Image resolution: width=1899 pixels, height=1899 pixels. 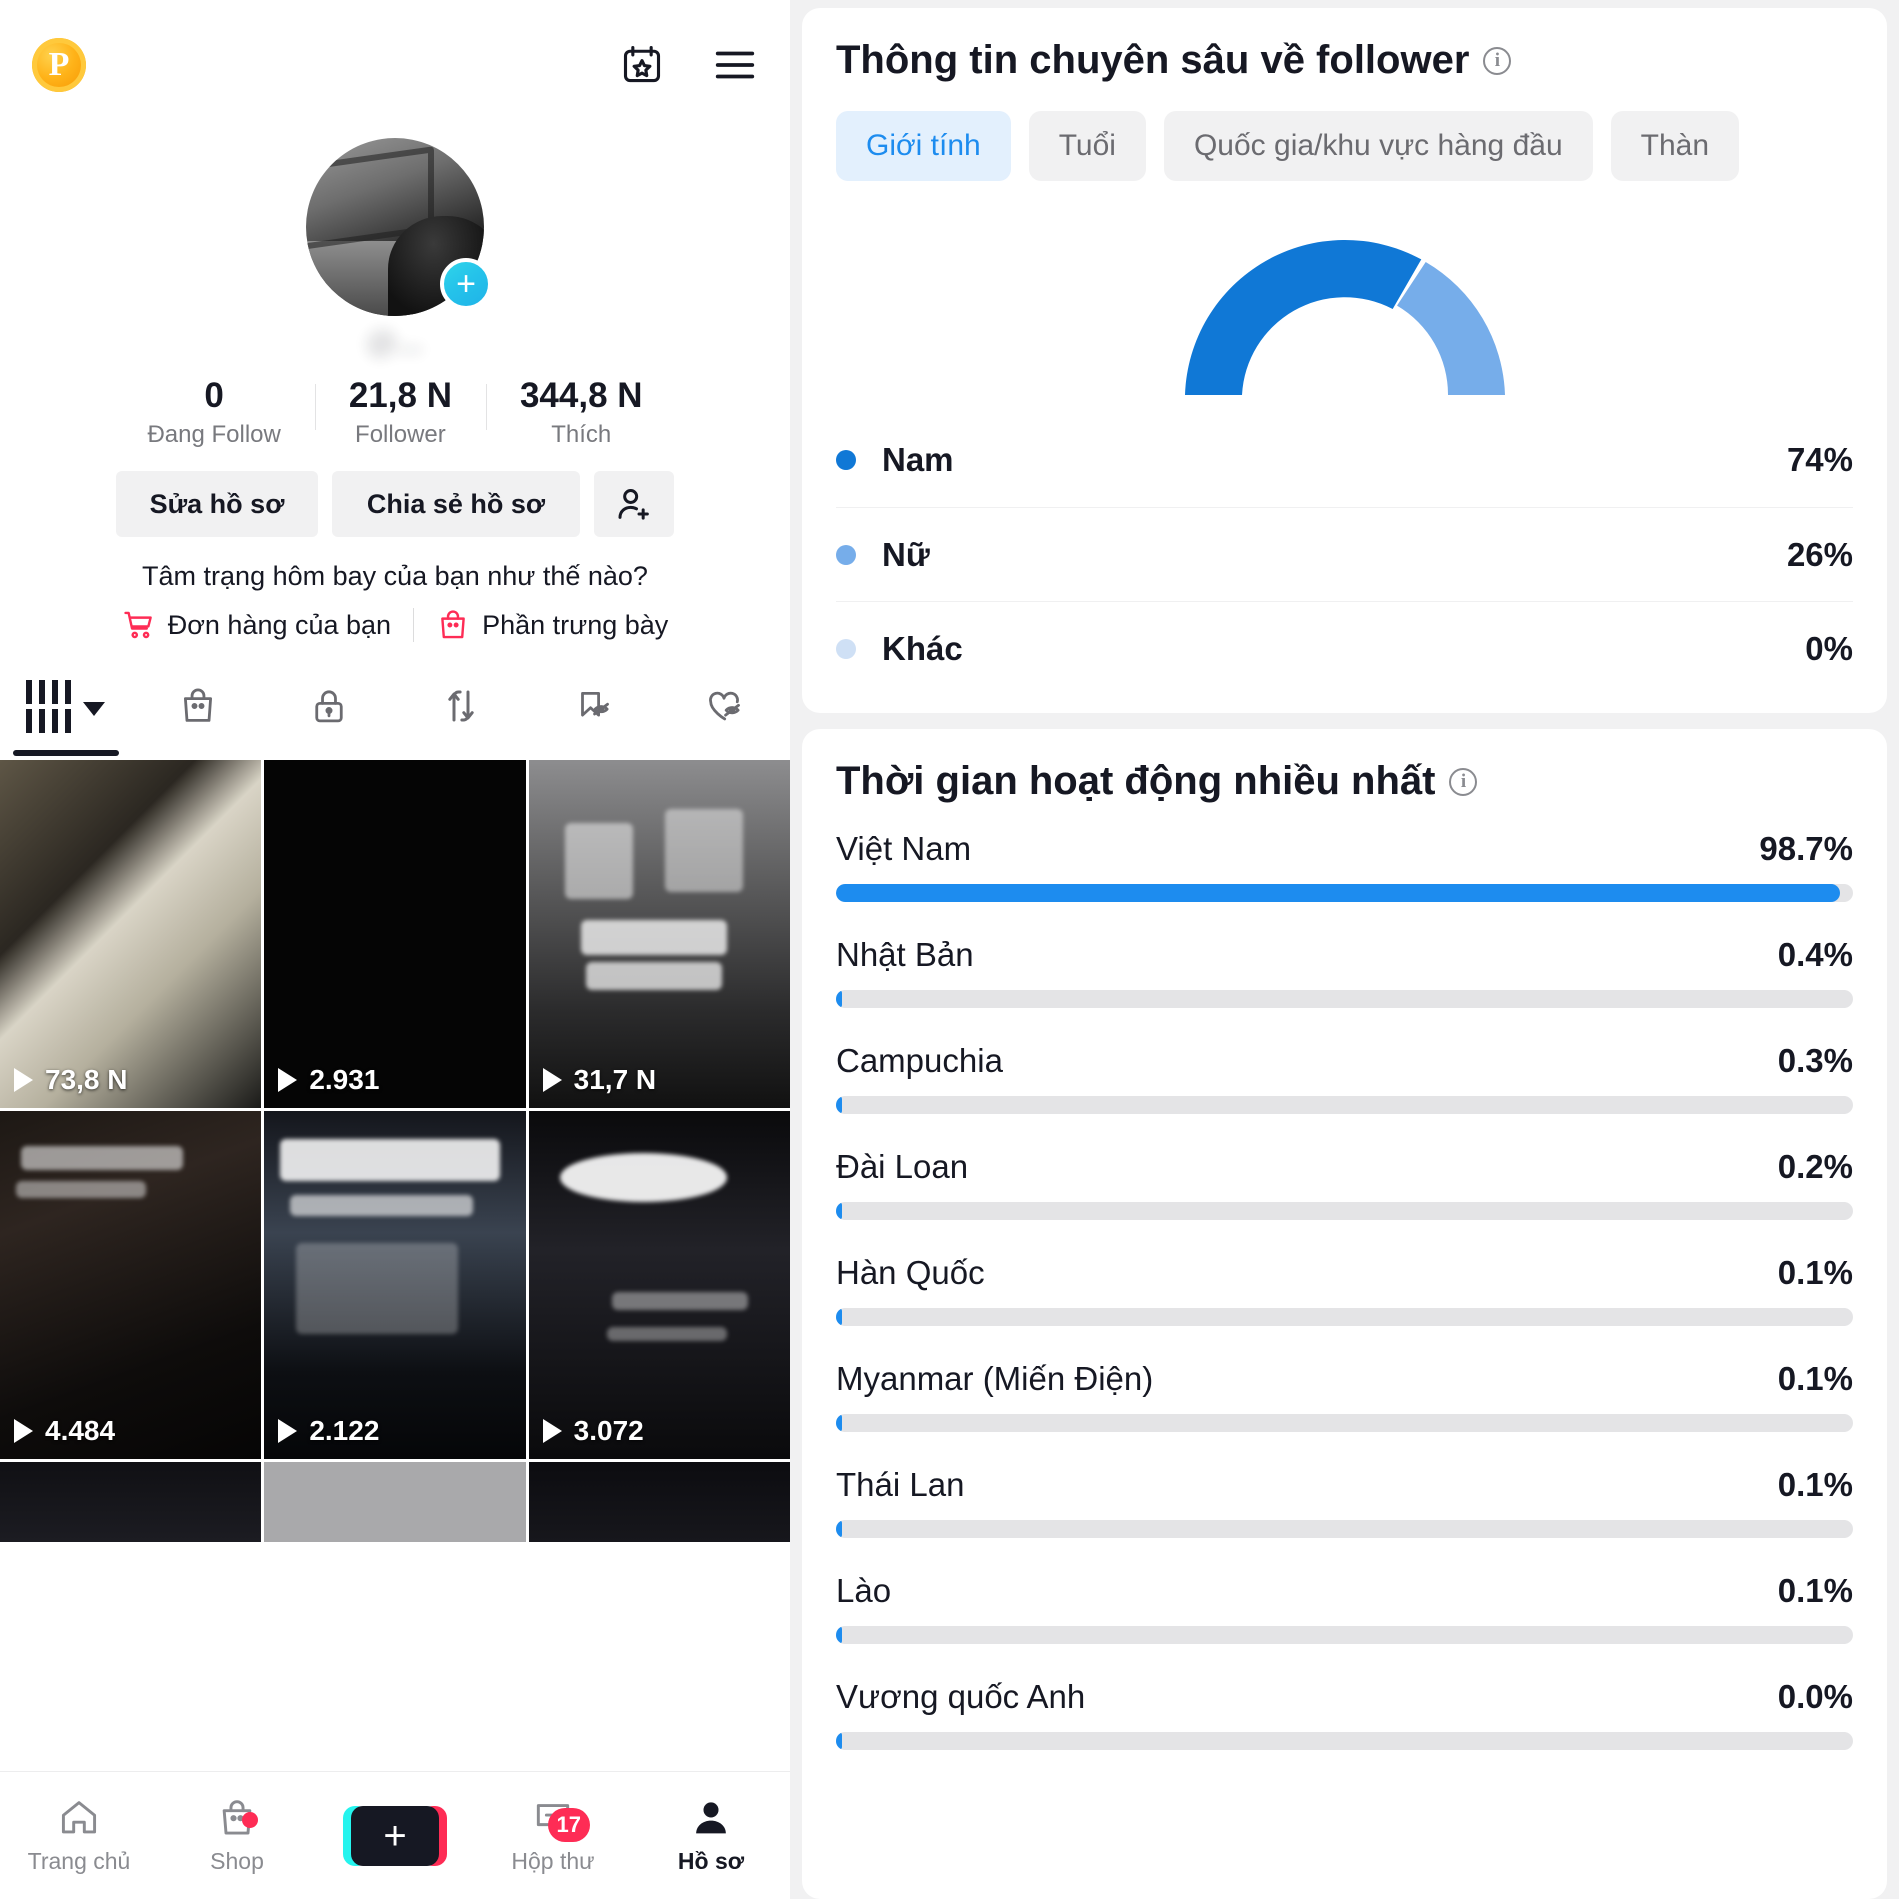 What do you see at coordinates (237, 1861) in the screenshot?
I see `nav-label-shop: Shop` at bounding box center [237, 1861].